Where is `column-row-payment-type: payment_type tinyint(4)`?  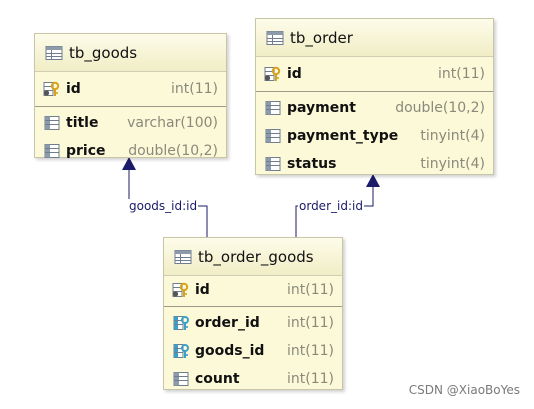 column-row-payment-type: payment_type tinyint(4) is located at coordinates (374, 136).